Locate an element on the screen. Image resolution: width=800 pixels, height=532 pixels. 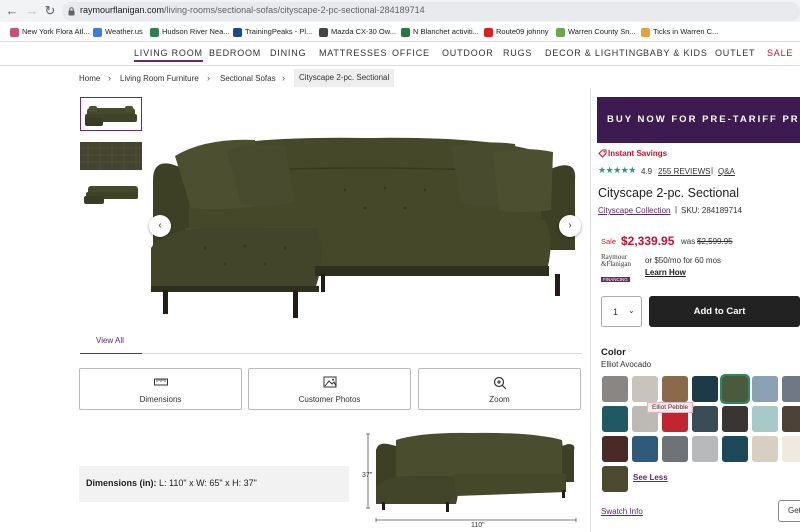
breadcrumb-sectionals: Sectional Sofas is located at coordinates (248, 78).